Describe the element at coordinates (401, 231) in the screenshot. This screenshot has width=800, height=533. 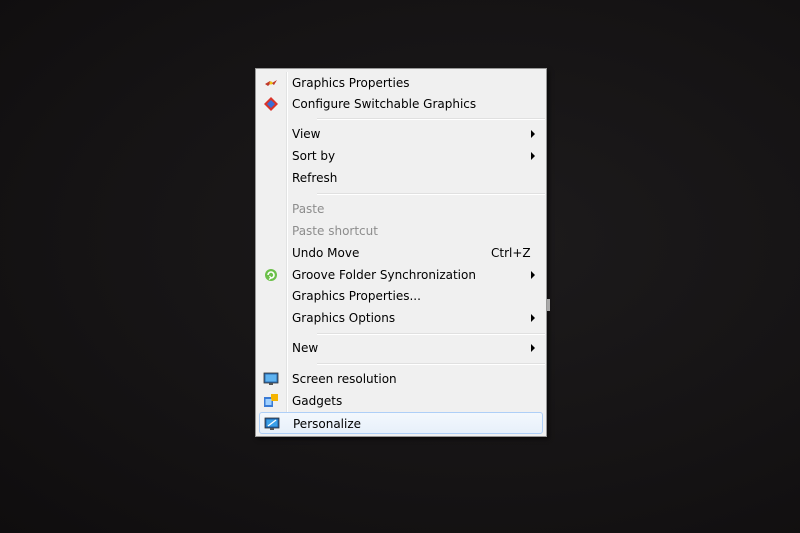
I see `menu-item-paste-shortcut: Paste shortcut` at that location.